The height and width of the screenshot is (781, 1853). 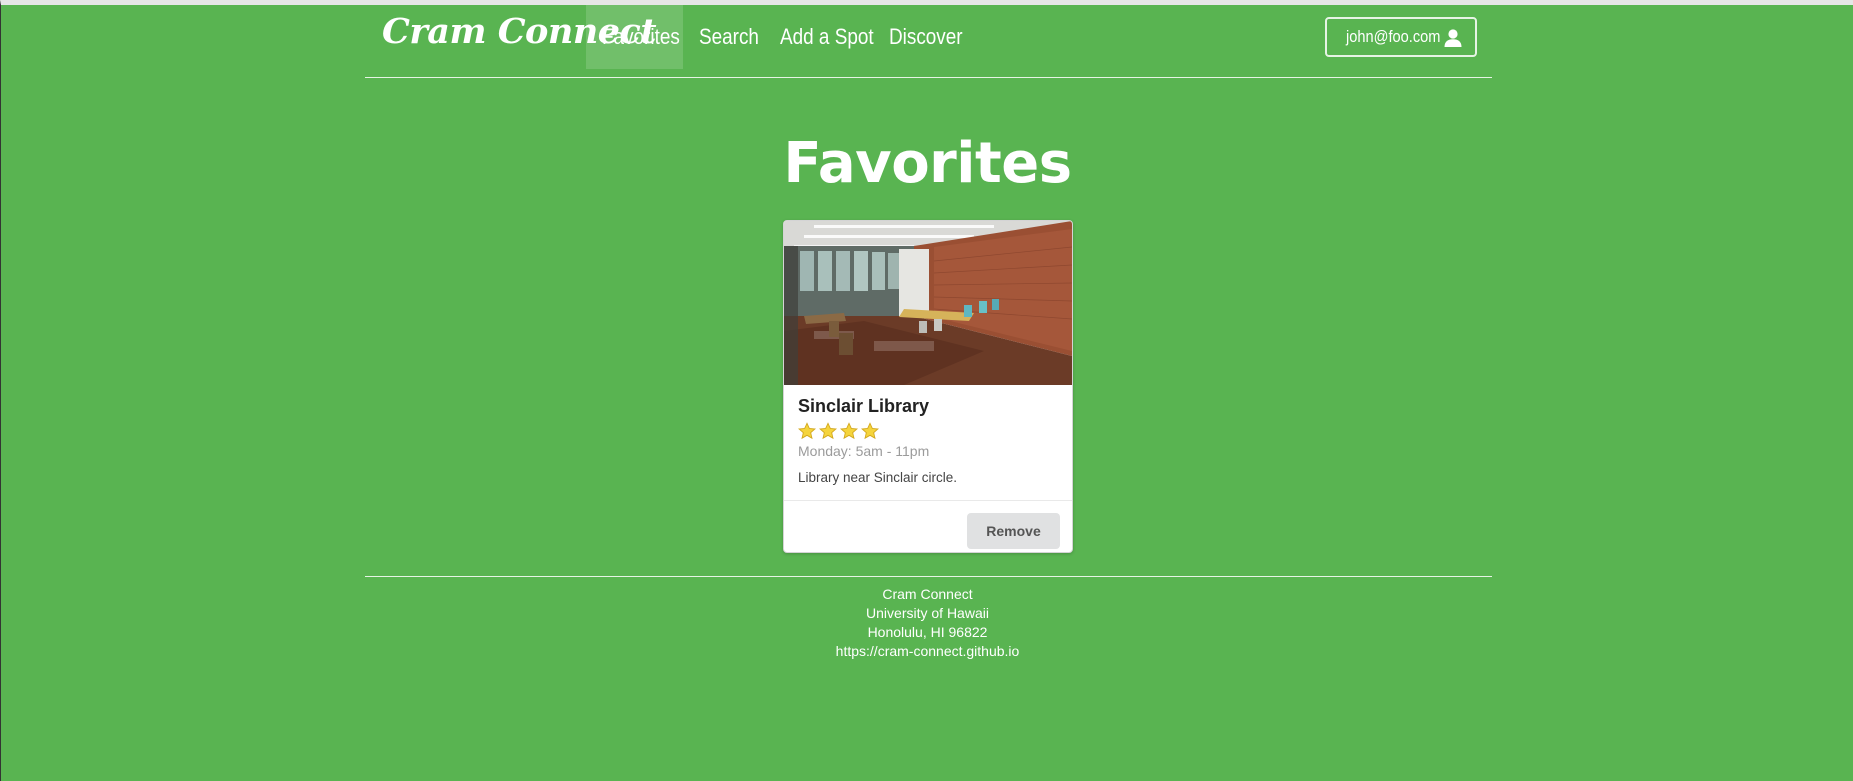 I want to click on star-rating, so click(x=840, y=431).